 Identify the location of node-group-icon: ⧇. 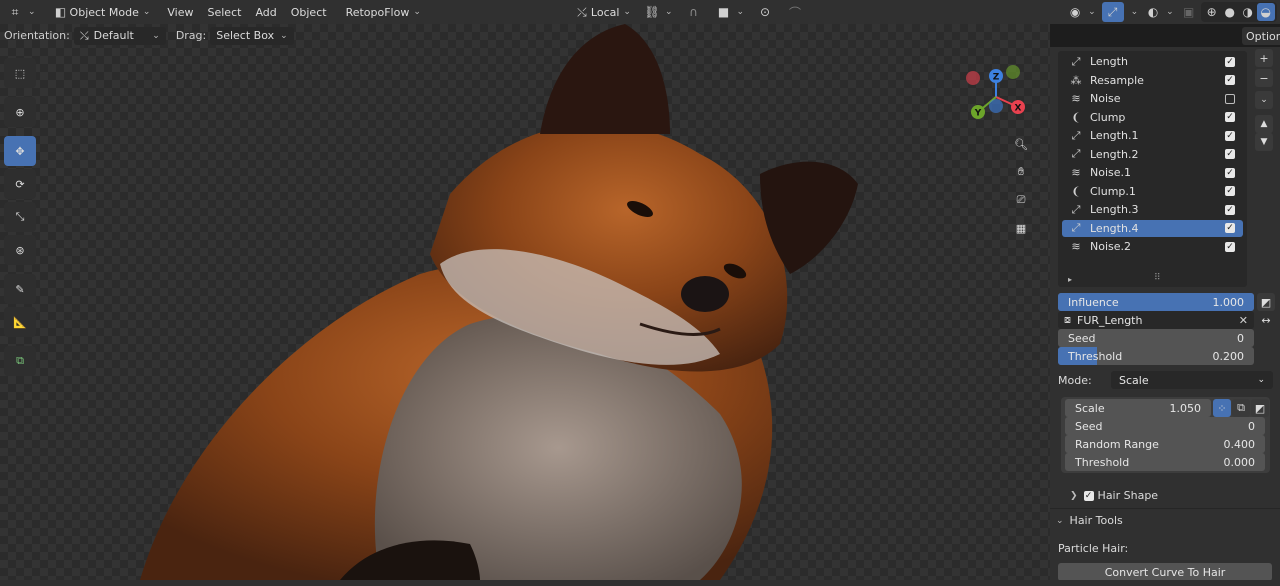
(1067, 319).